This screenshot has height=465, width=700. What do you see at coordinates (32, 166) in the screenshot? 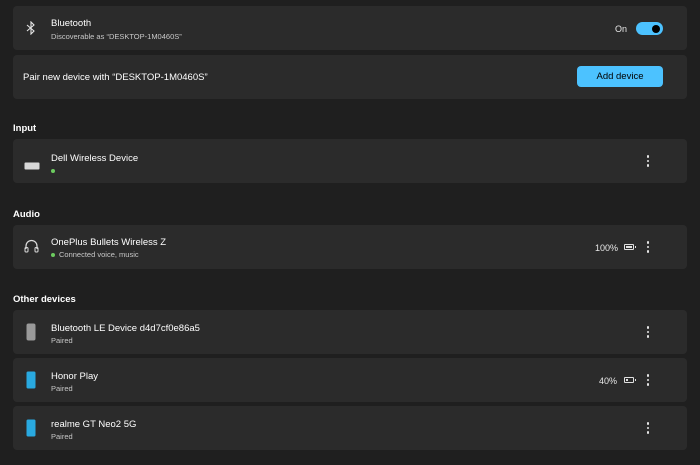
I see `keyboard-icon` at bounding box center [32, 166].